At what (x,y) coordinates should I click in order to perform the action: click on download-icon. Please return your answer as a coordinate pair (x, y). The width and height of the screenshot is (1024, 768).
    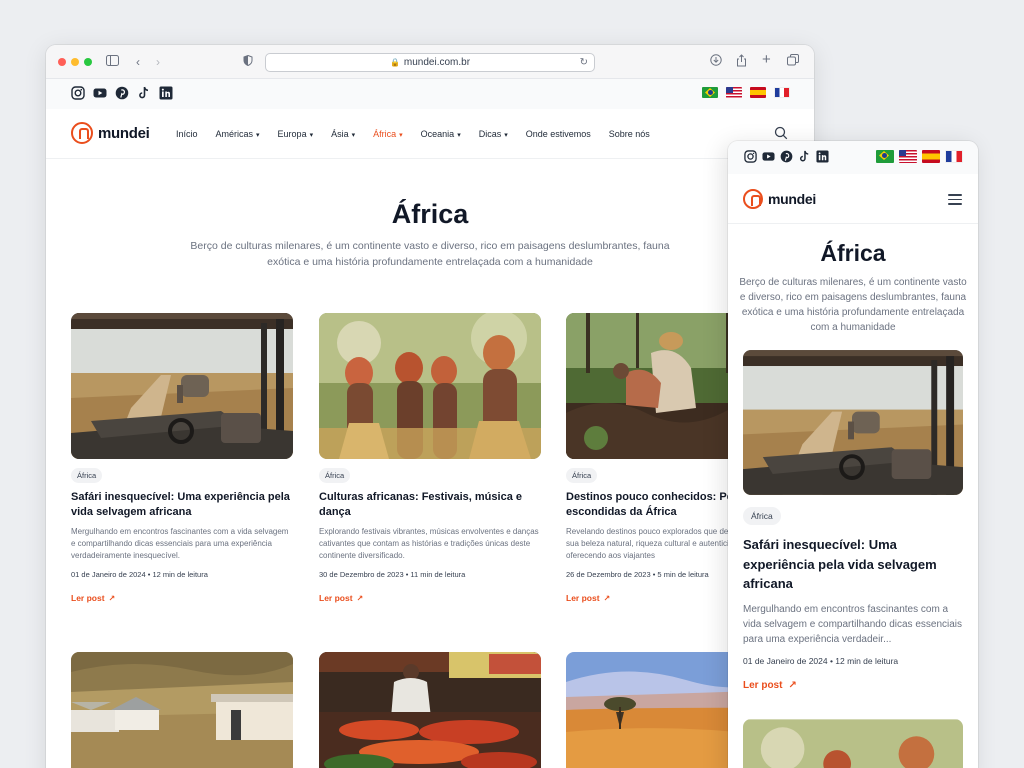
    Looking at the image, I should click on (716, 62).